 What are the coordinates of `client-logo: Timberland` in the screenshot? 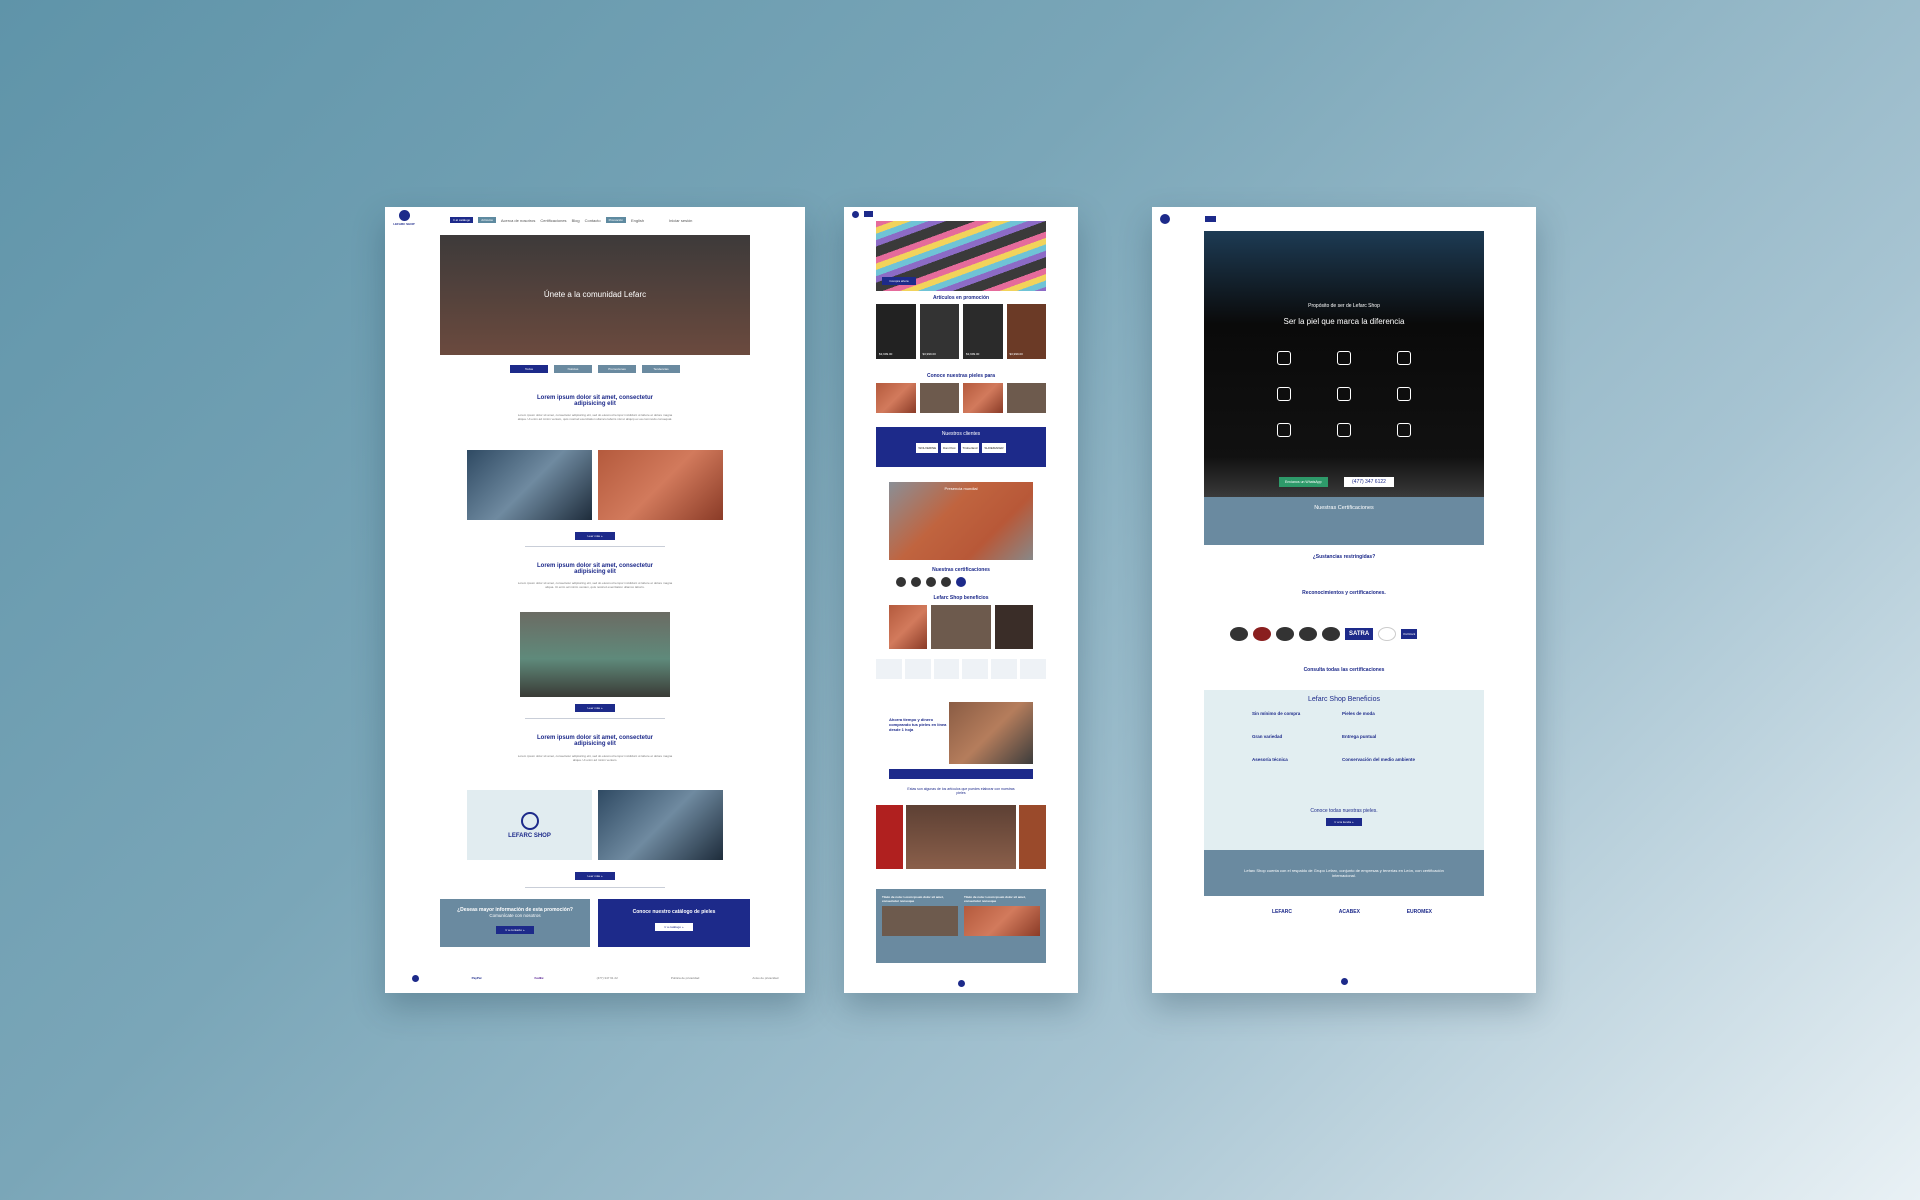 It's located at (970, 448).